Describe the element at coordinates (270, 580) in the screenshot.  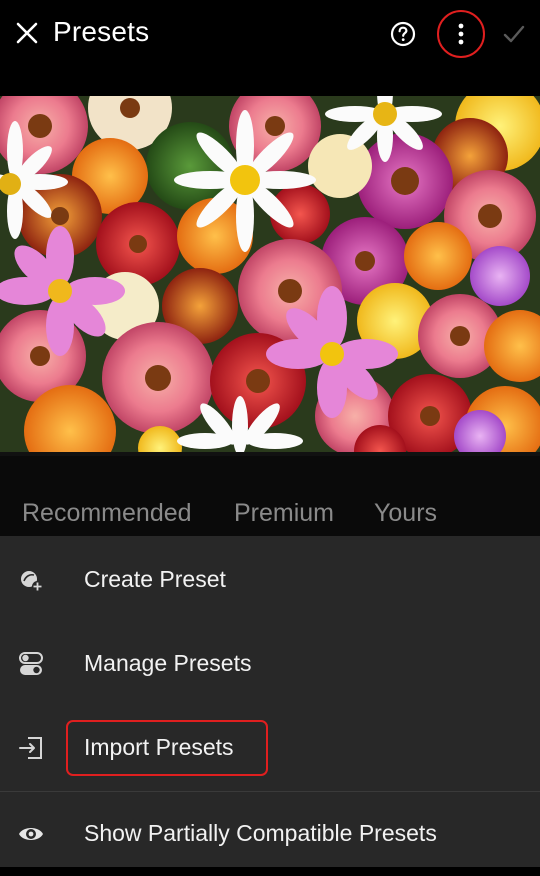
I see `menu-item-create-preset: Create Preset` at that location.